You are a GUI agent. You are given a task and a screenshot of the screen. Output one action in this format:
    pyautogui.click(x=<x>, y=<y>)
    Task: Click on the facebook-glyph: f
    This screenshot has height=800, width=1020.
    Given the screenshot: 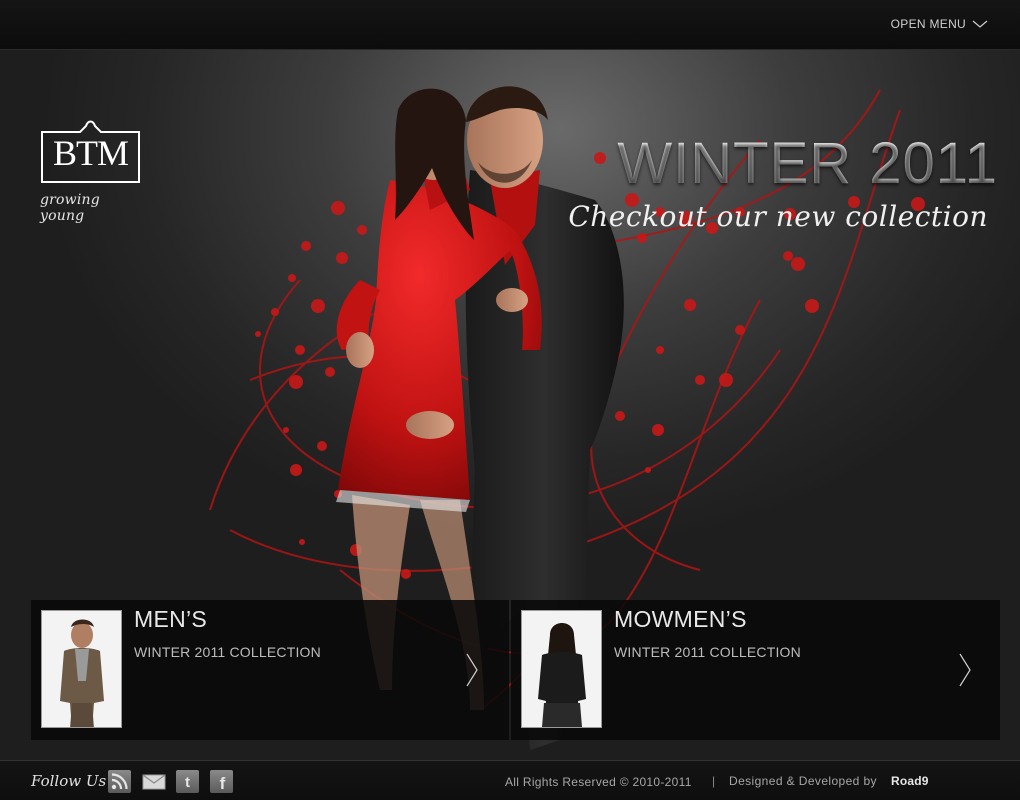 What is the action you would take?
    pyautogui.click(x=223, y=783)
    